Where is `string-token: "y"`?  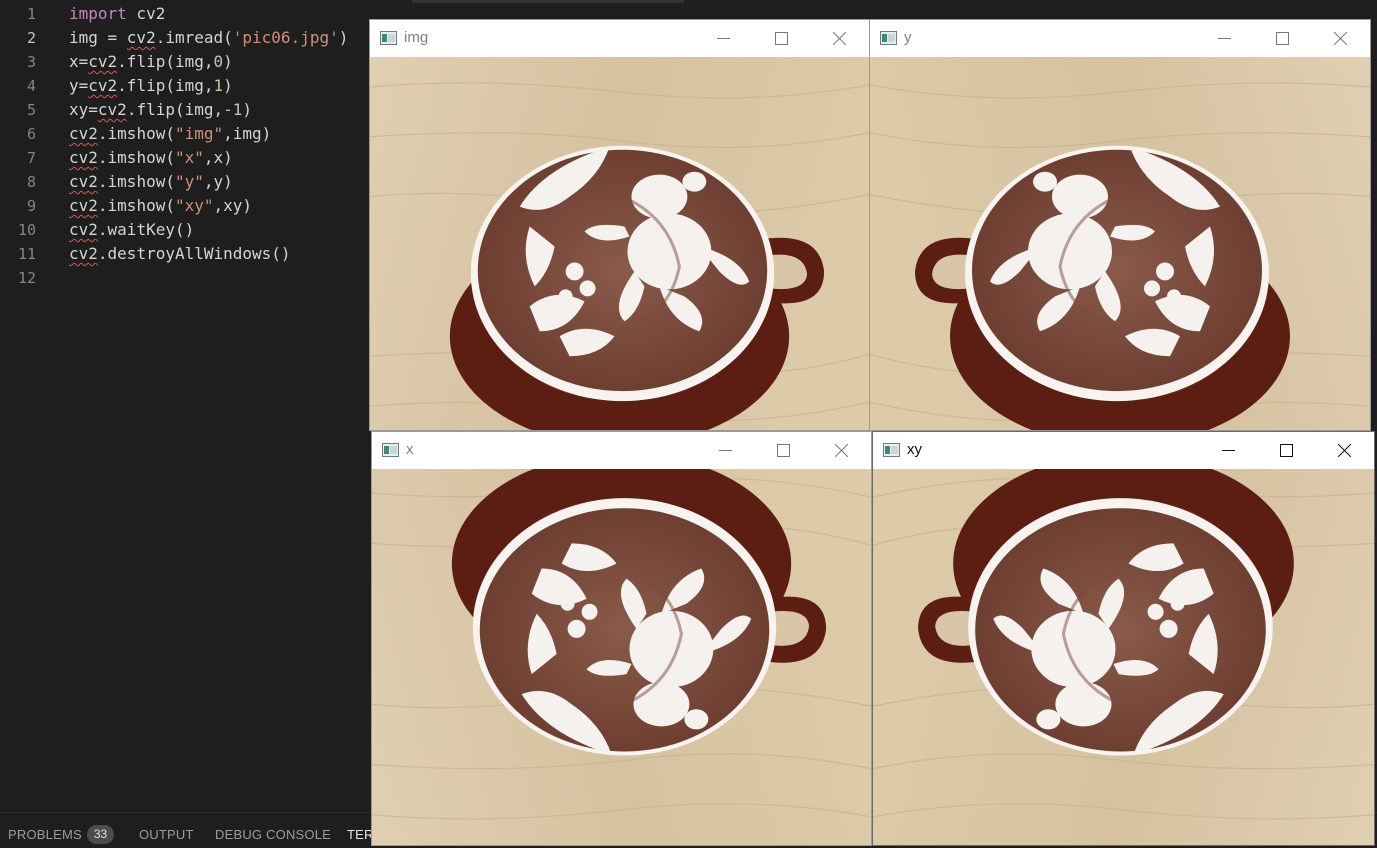 string-token: "y" is located at coordinates (189, 181).